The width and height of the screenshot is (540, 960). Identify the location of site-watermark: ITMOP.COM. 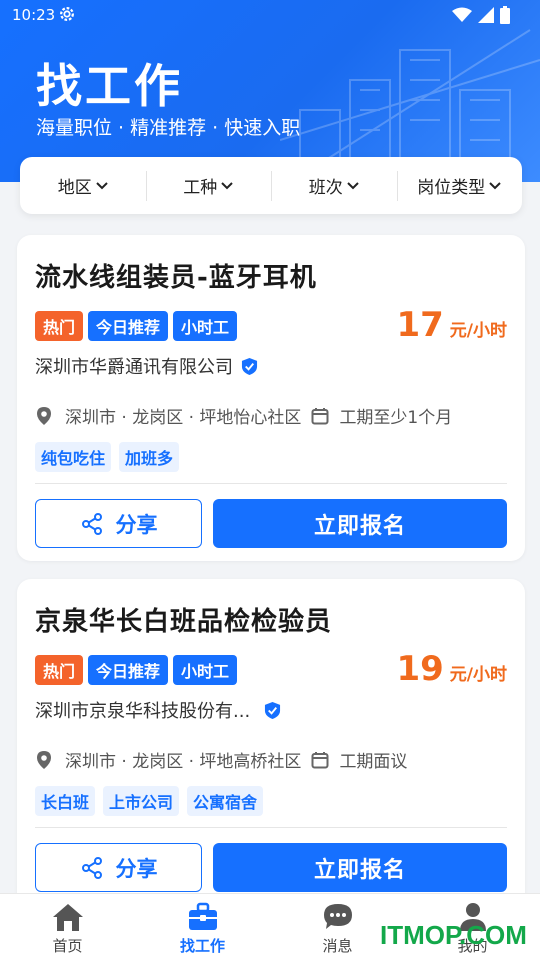
(453, 935).